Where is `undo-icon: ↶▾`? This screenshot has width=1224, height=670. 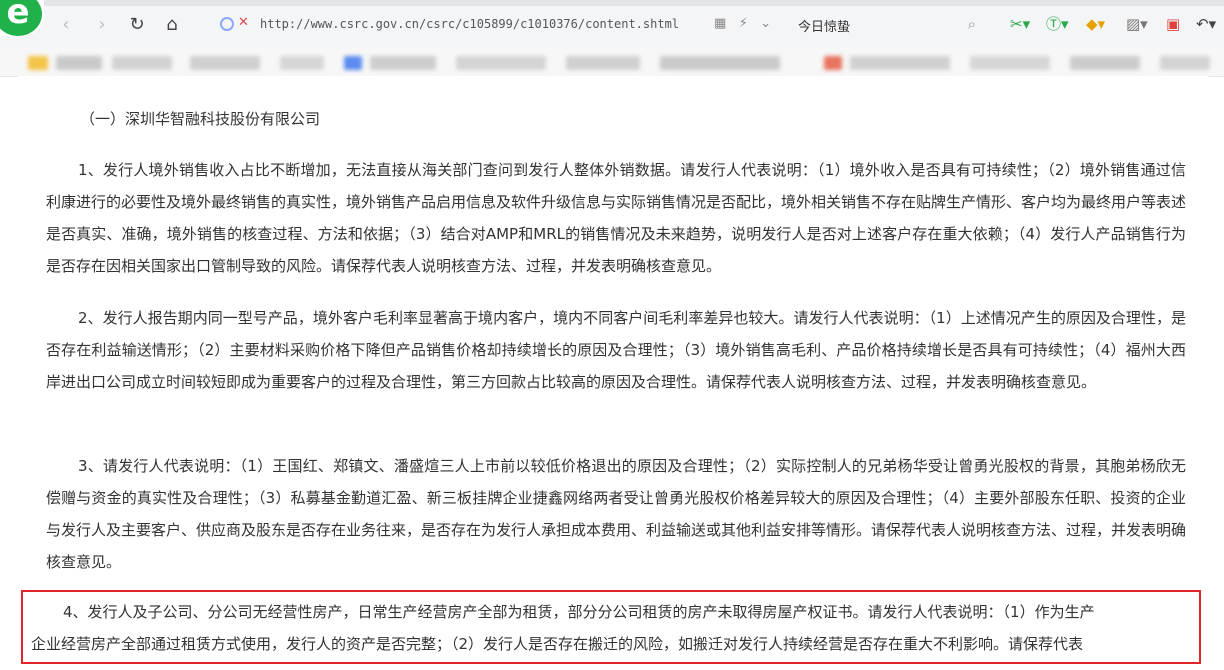
undo-icon: ↶▾ is located at coordinates (1206, 24).